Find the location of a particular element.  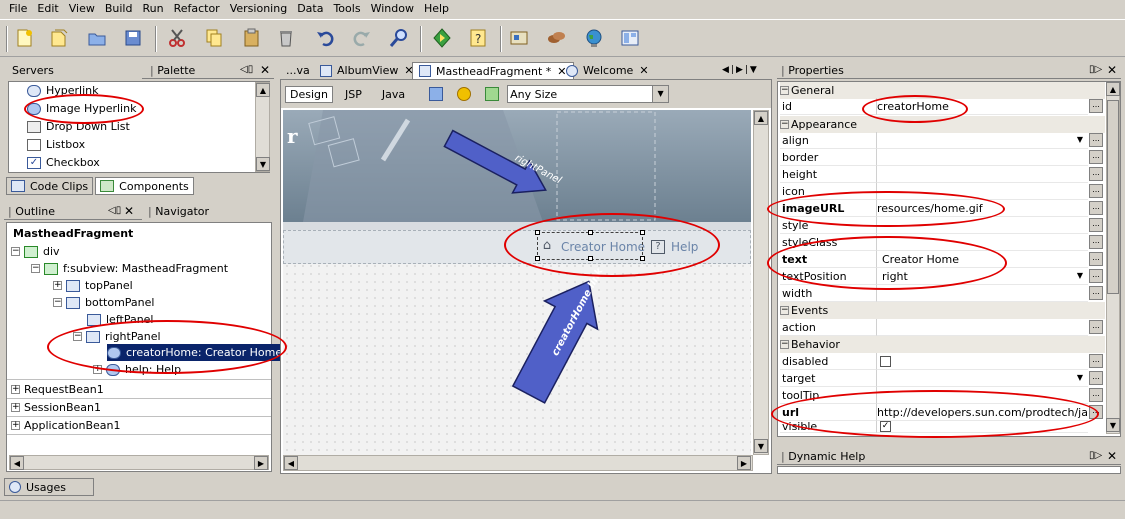

tab-va: ...va is located at coordinates (298, 70).